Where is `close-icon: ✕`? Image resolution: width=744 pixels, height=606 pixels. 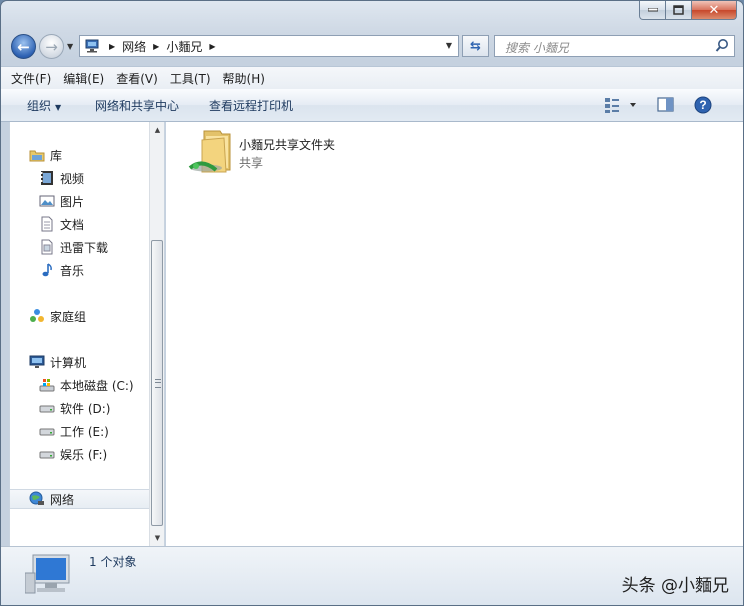
close-icon: ✕ is located at coordinates (714, 10).